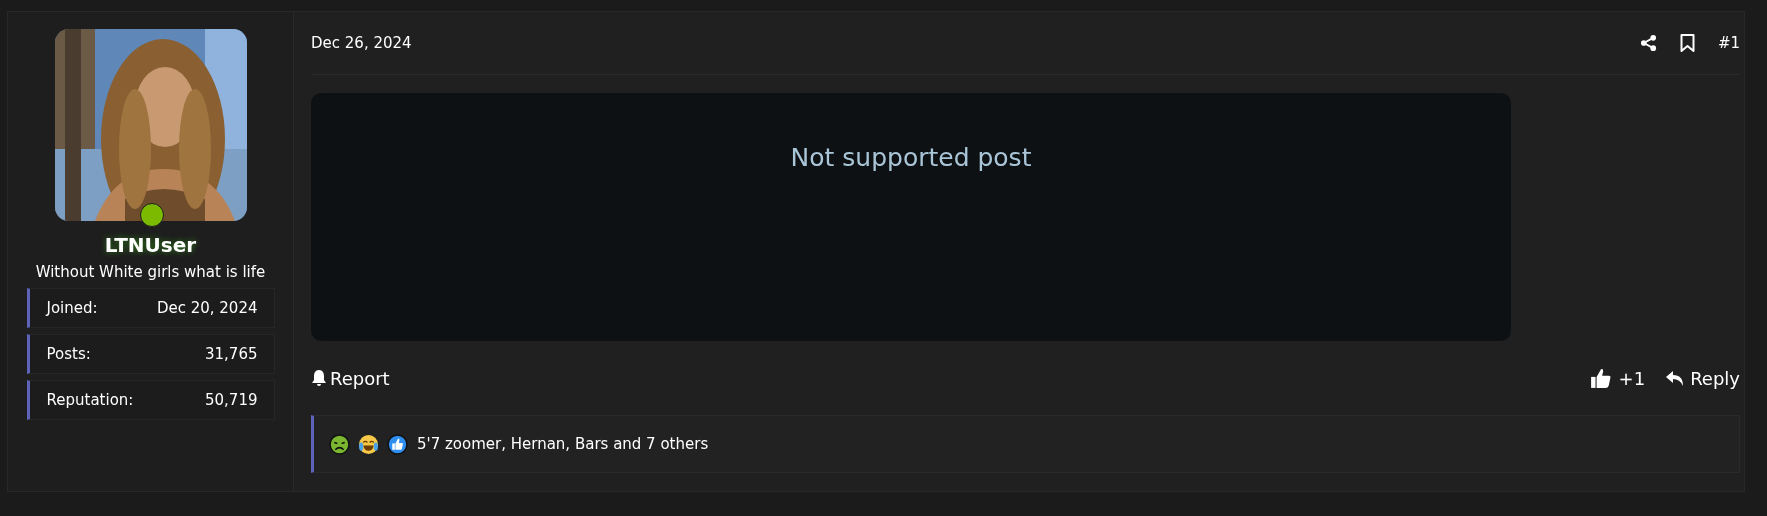 The height and width of the screenshot is (516, 1767). I want to click on report-link: Report, so click(350, 378).